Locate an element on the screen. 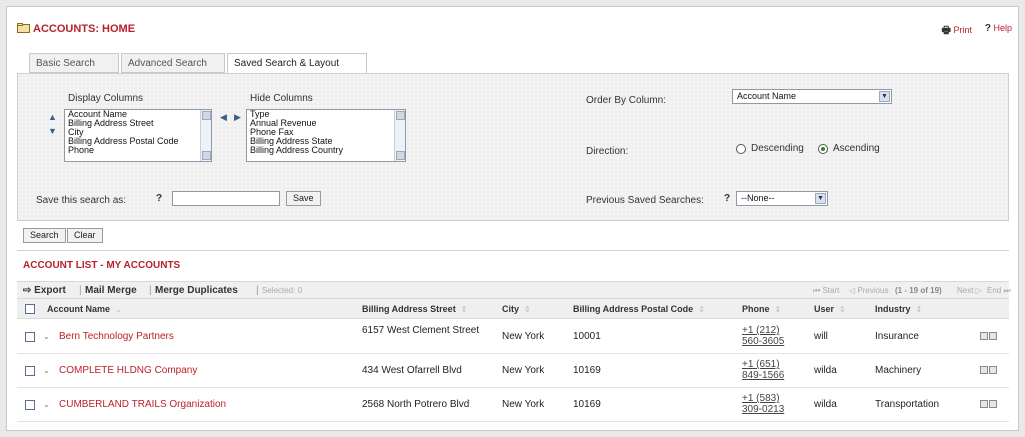 The height and width of the screenshot is (437, 1025). save-button: Save is located at coordinates (303, 198).